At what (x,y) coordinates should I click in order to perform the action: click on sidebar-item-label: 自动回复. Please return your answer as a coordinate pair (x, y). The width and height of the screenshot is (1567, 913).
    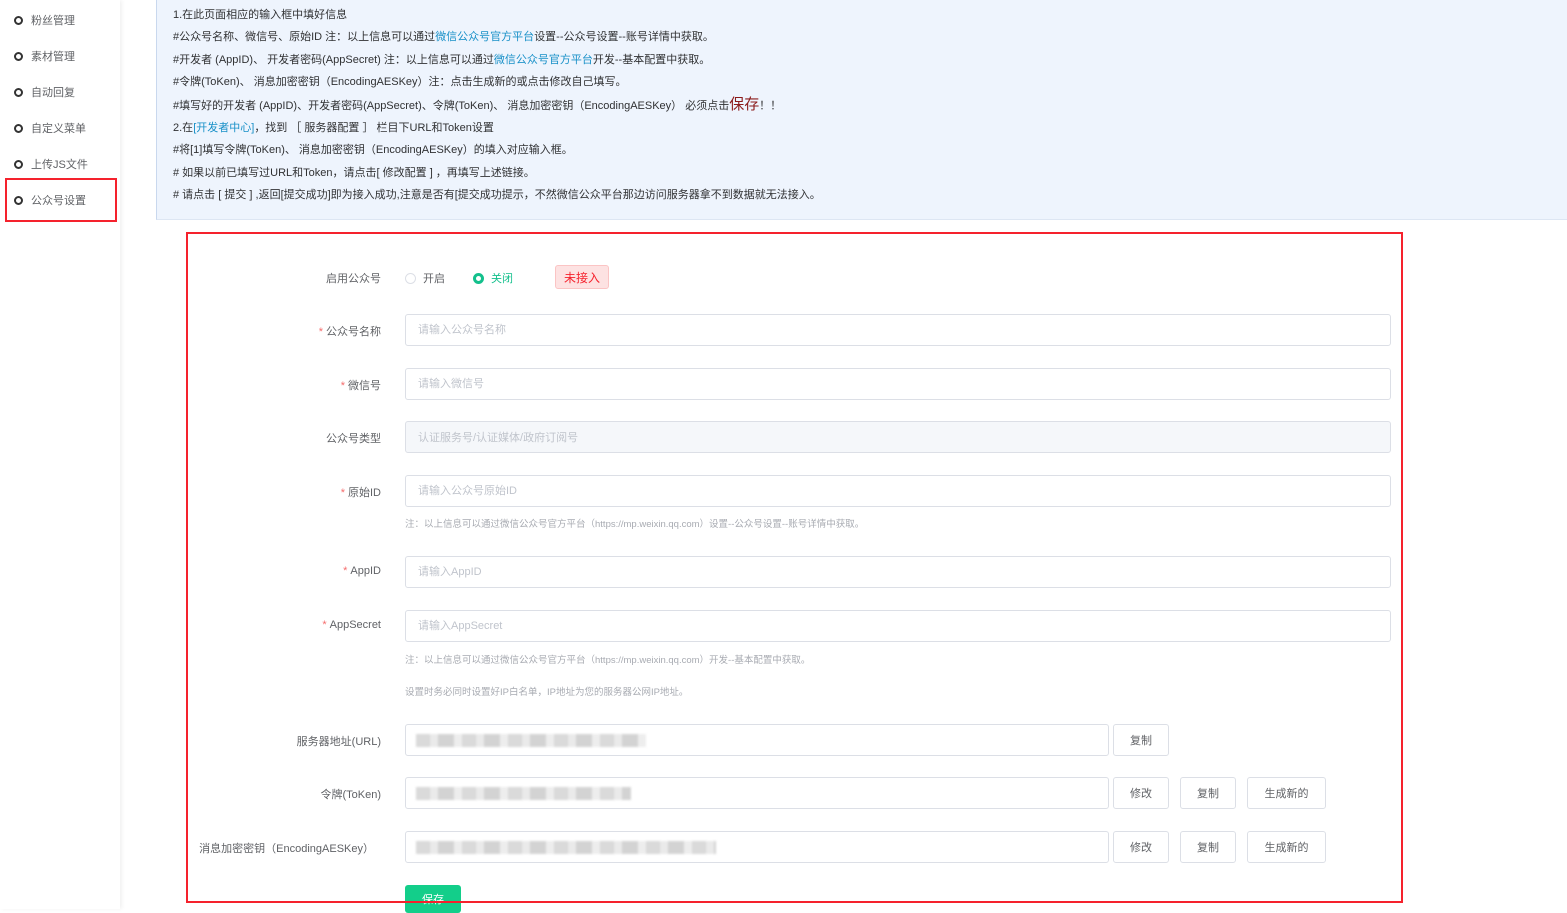
    Looking at the image, I should click on (53, 93).